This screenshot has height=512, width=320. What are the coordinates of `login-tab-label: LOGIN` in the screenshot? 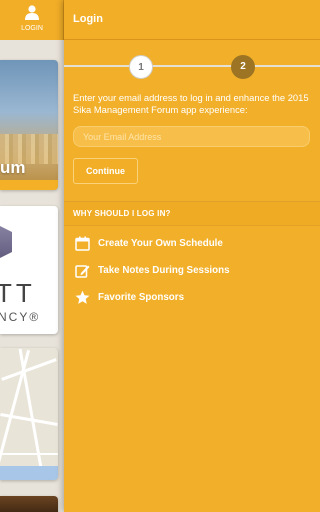 It's located at (32, 28).